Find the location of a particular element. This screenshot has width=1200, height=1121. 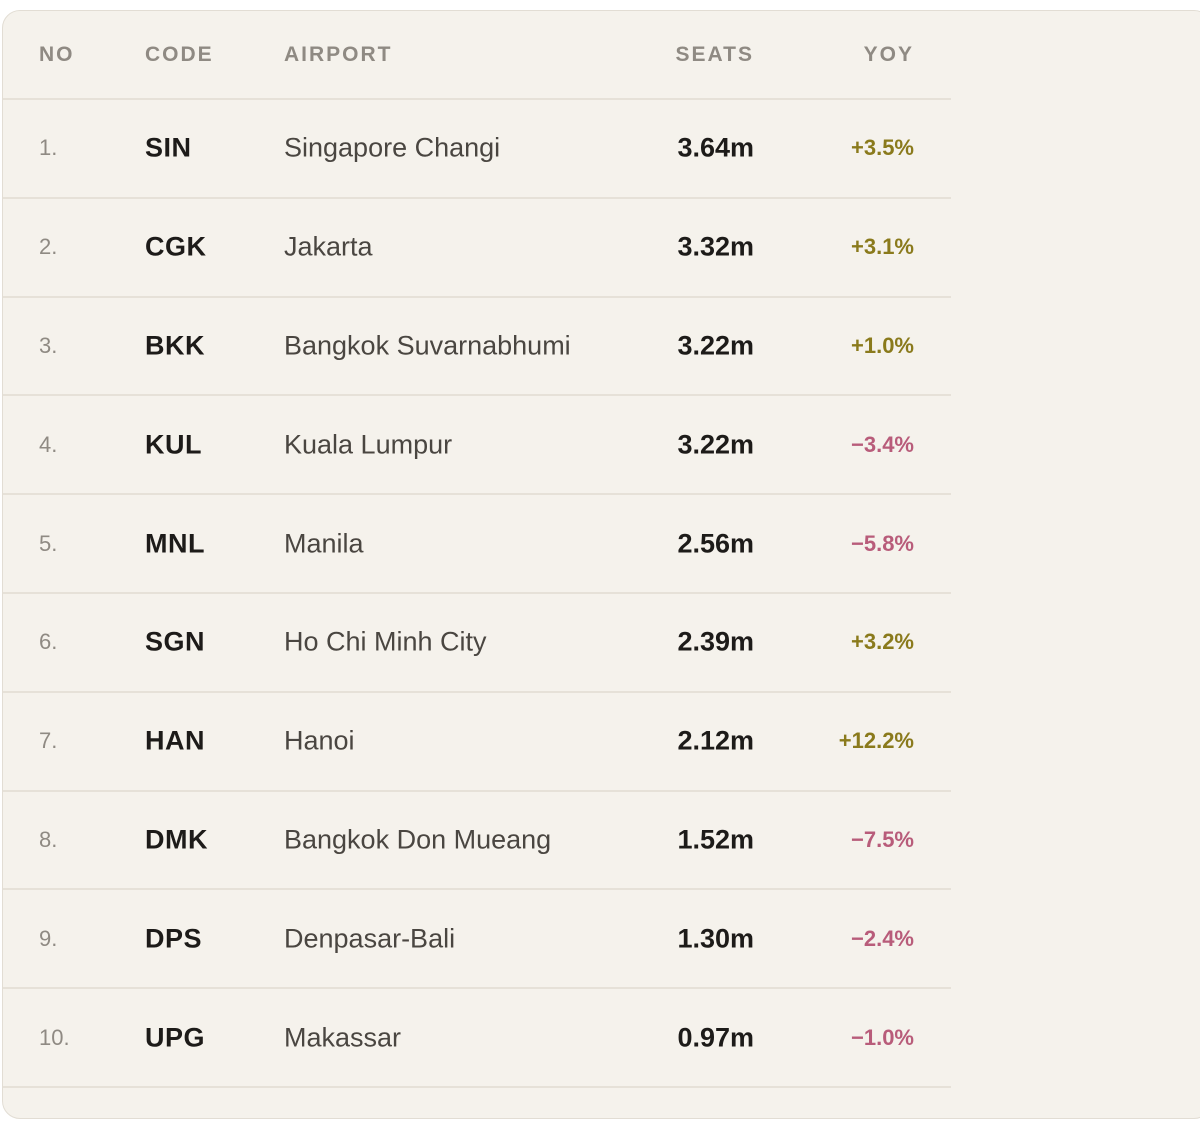

row-airport-code: SGN is located at coordinates (175, 641).